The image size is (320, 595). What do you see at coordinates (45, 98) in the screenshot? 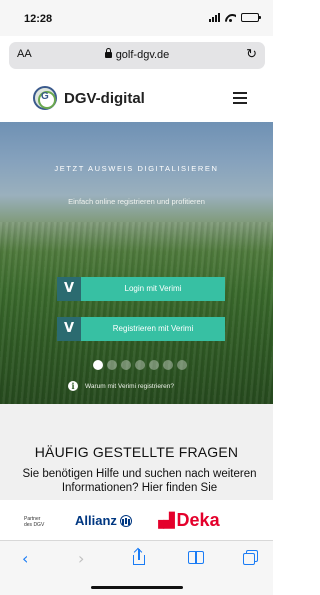
I see `dgv-logo-icon` at bounding box center [45, 98].